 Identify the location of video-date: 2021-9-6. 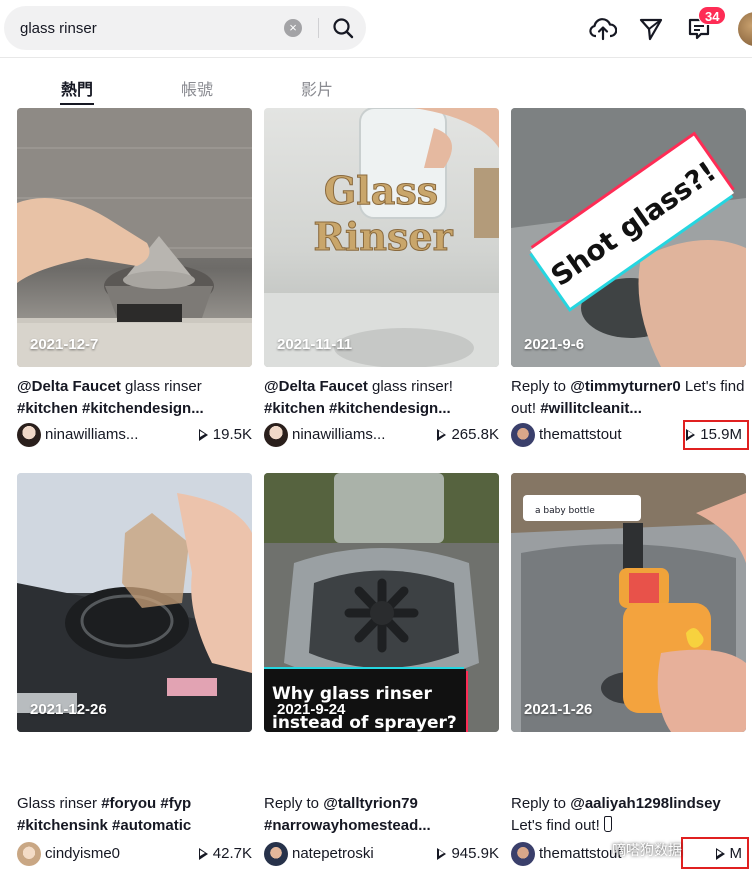
(554, 344).